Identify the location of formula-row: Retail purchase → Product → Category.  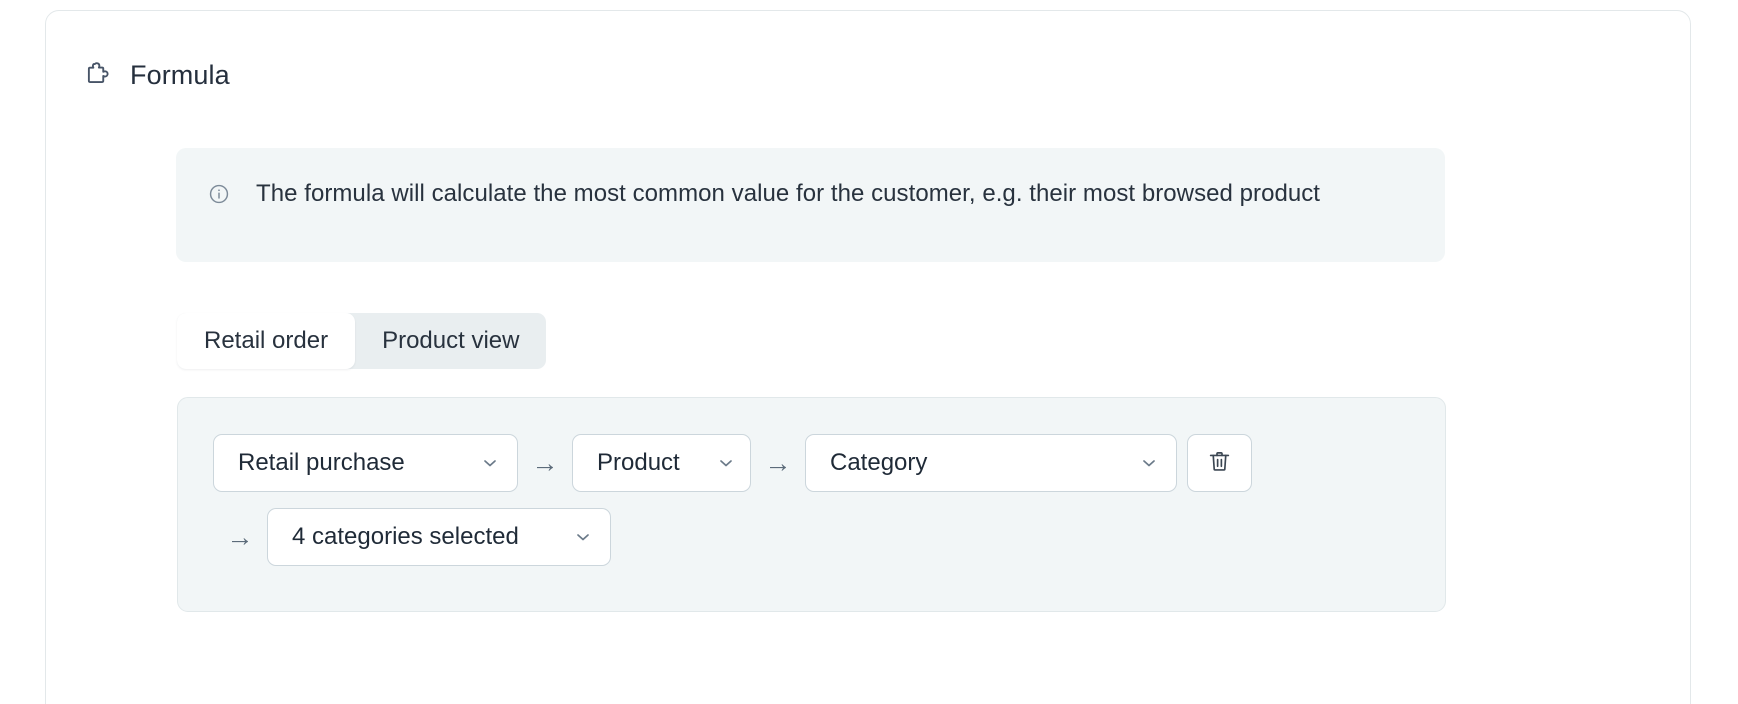
(829, 463).